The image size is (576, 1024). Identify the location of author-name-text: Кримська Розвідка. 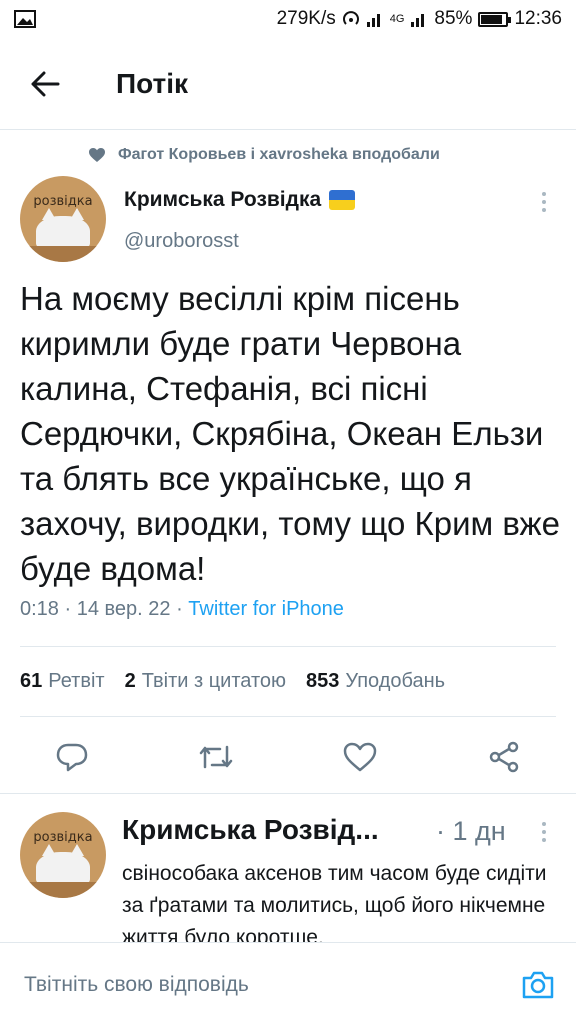
(223, 199).